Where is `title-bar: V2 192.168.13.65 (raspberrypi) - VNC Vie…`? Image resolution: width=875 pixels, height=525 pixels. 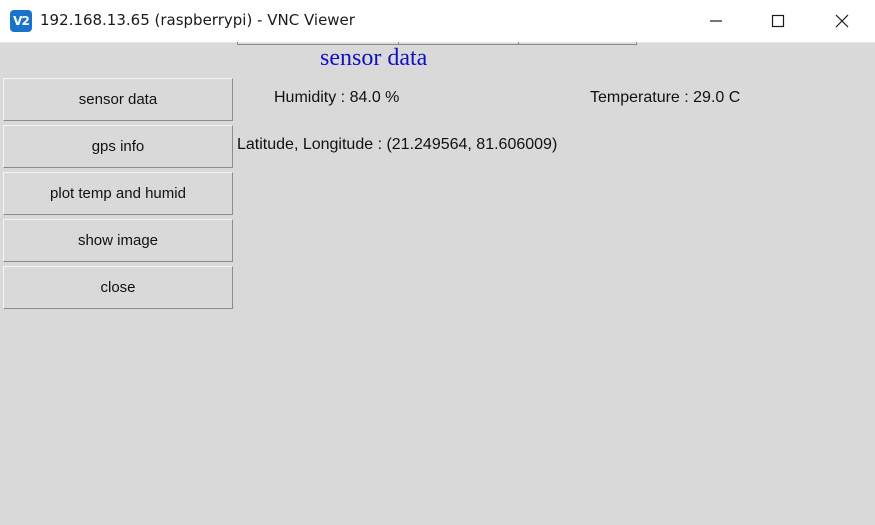
title-bar: V2 192.168.13.65 (raspberrypi) - VNC Vie… is located at coordinates (437, 21).